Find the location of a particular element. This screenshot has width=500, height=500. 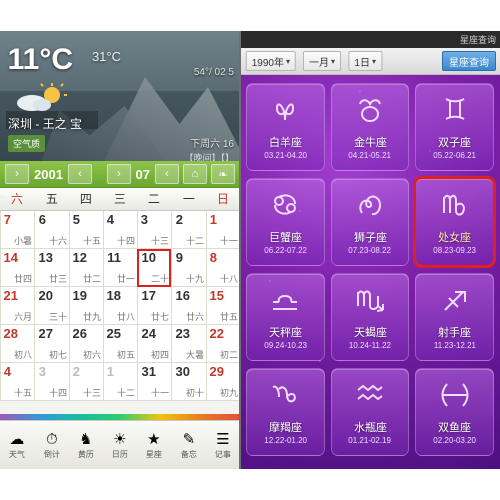

zodiac-sign-scorpio: 天蝎座 10.24-11.22 is located at coordinates (370, 317).